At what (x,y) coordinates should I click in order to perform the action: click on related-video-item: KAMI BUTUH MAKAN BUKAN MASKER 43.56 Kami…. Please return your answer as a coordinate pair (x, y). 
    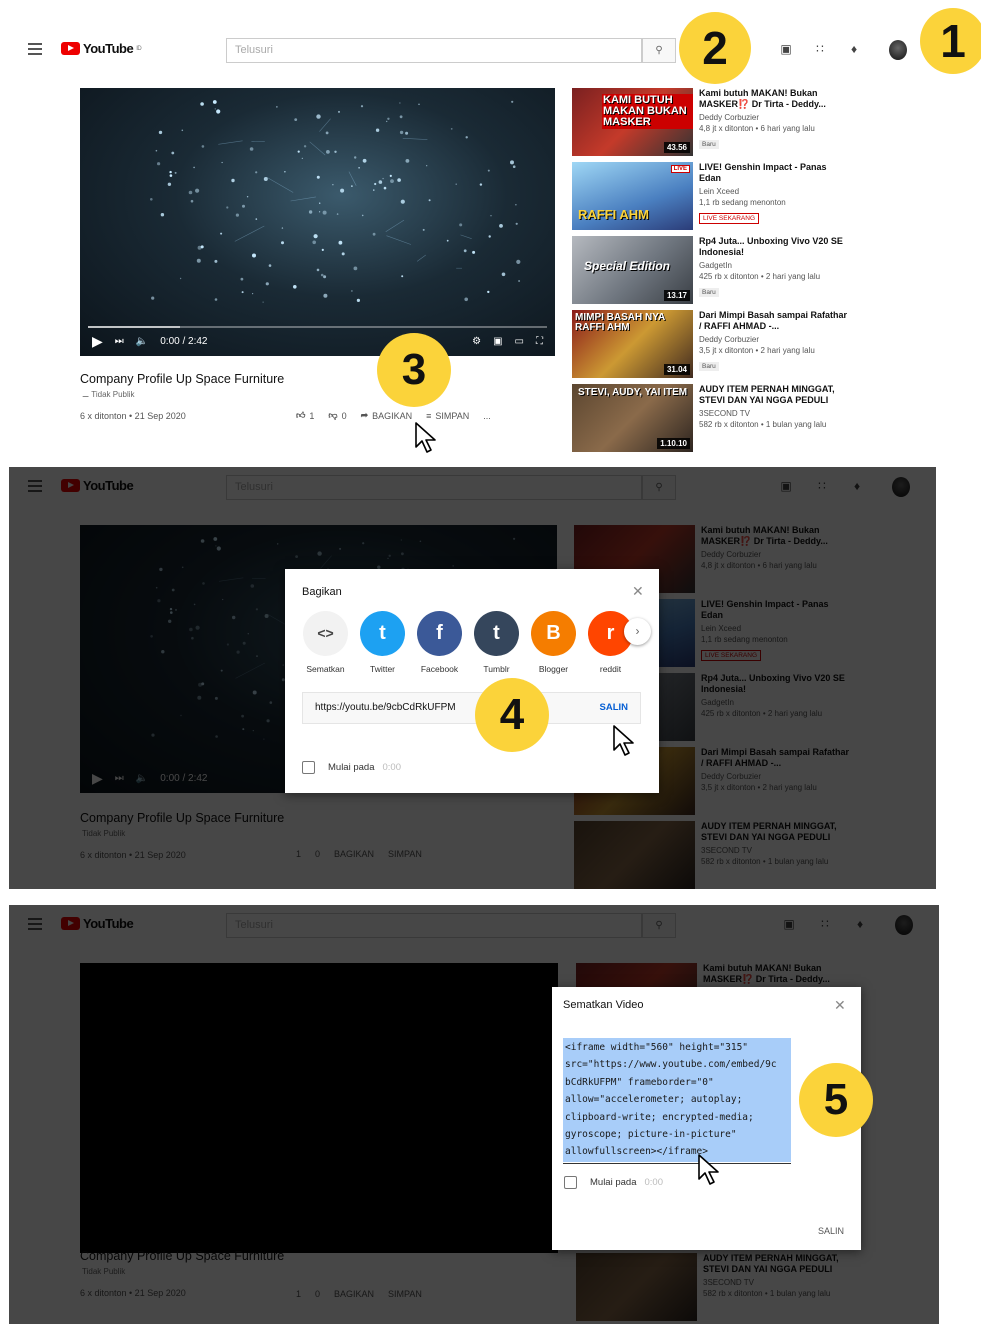
    Looking at the image, I should click on (752, 125).